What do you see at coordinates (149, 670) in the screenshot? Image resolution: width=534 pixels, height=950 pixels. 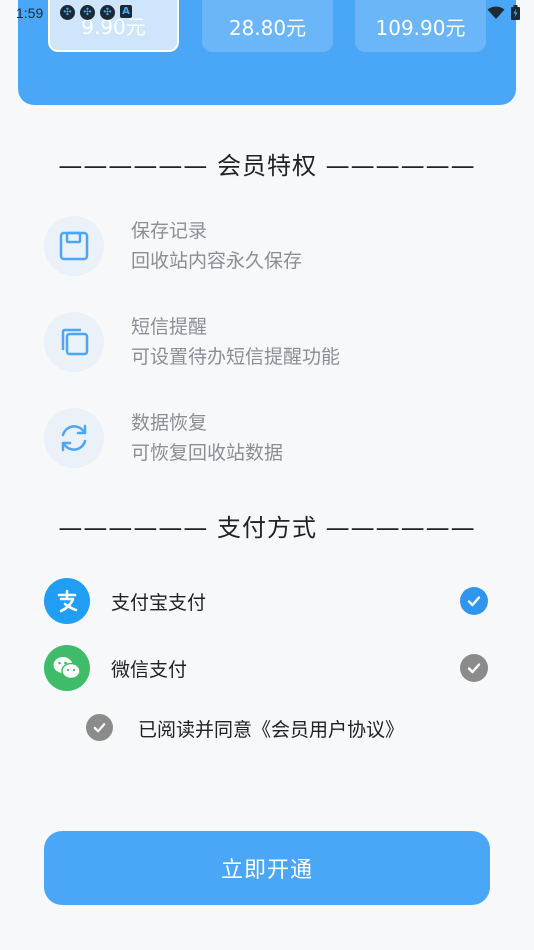 I see `payment-label: 微信支付` at bounding box center [149, 670].